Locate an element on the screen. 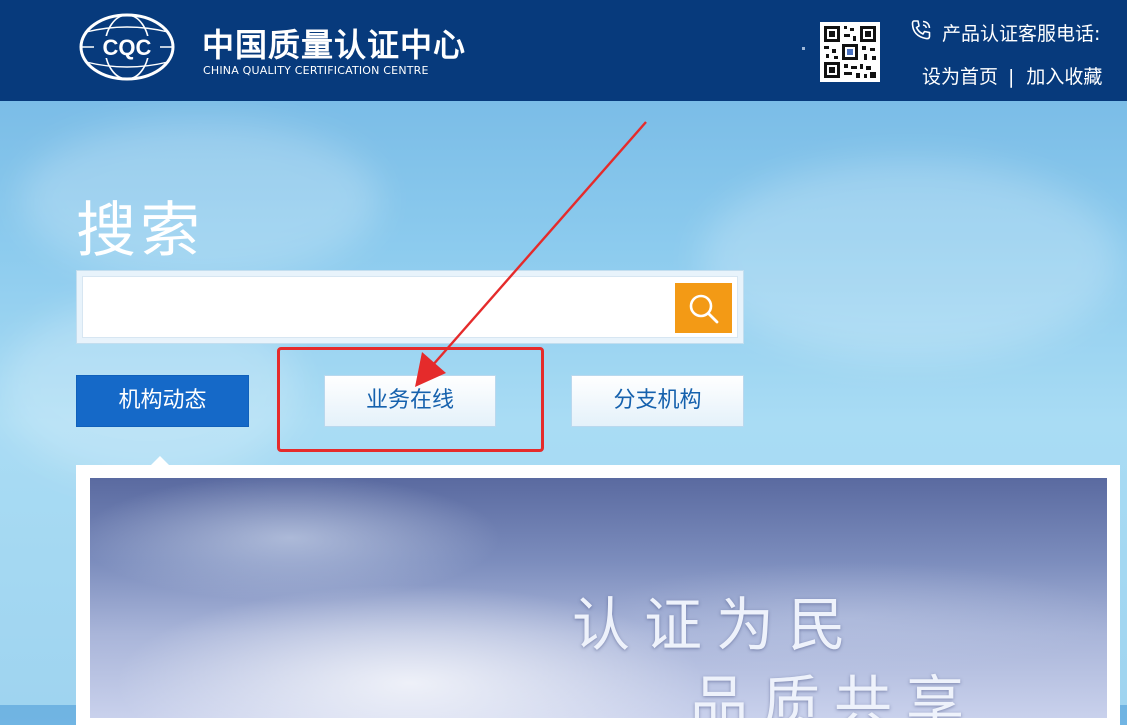  banner-slogan-line2: 品质共享 is located at coordinates (834, 693).